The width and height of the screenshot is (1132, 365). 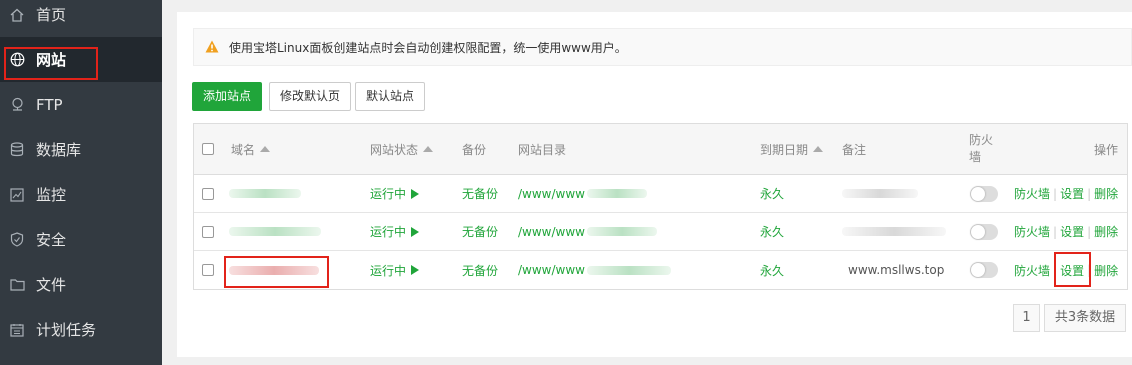 What do you see at coordinates (17, 105) in the screenshot?
I see `ftp-icon` at bounding box center [17, 105].